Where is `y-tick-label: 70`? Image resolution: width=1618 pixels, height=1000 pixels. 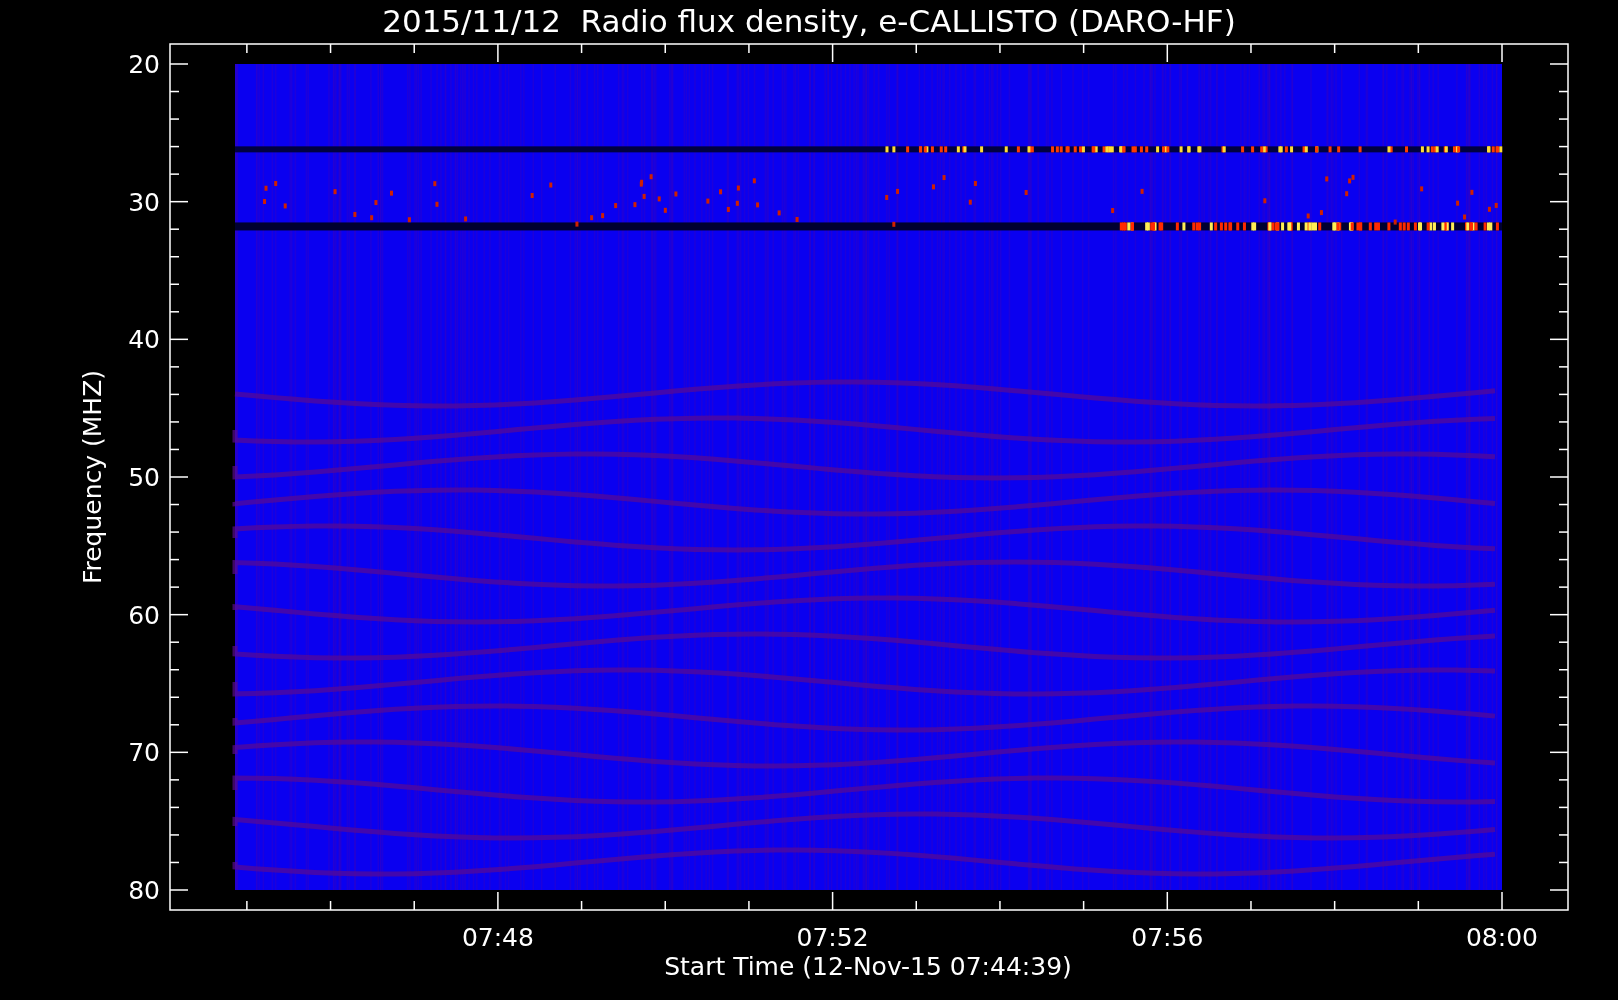 y-tick-label: 70 is located at coordinates (144, 753).